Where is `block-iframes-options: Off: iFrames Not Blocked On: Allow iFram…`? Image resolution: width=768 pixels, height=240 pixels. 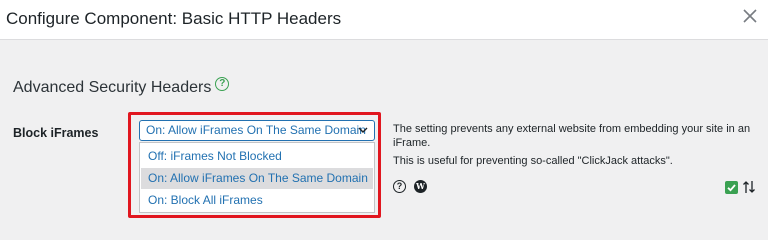 block-iframes-options: Off: iFrames Not Blocked On: Allow iFram… is located at coordinates (257, 177).